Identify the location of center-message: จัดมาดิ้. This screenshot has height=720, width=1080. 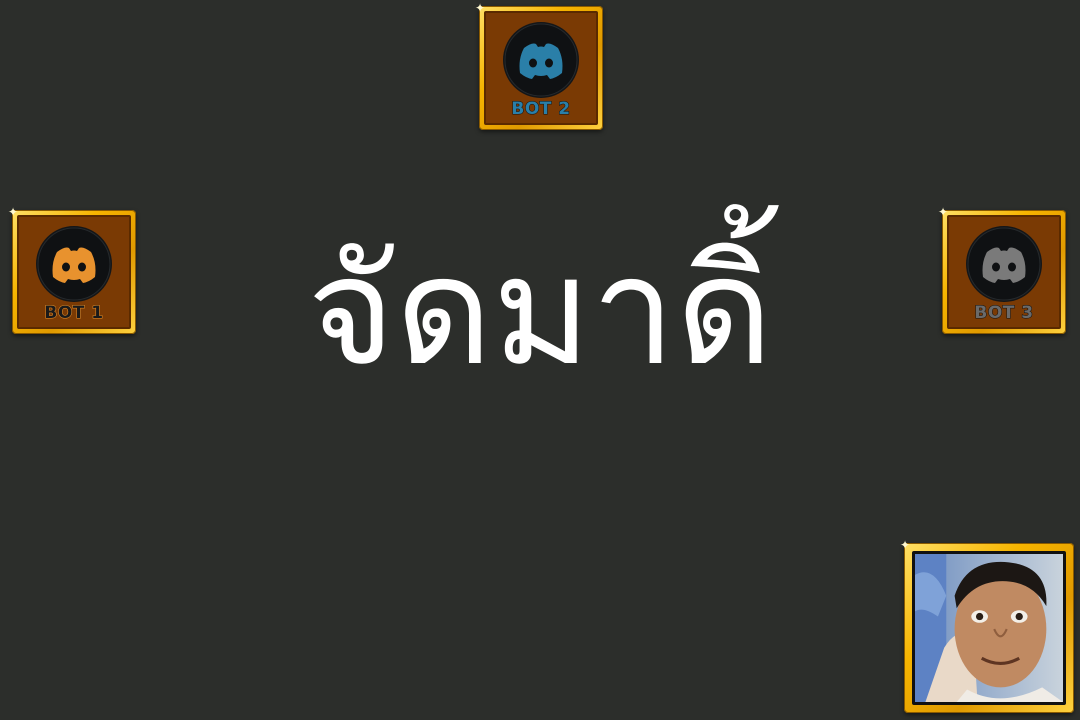
(540, 312).